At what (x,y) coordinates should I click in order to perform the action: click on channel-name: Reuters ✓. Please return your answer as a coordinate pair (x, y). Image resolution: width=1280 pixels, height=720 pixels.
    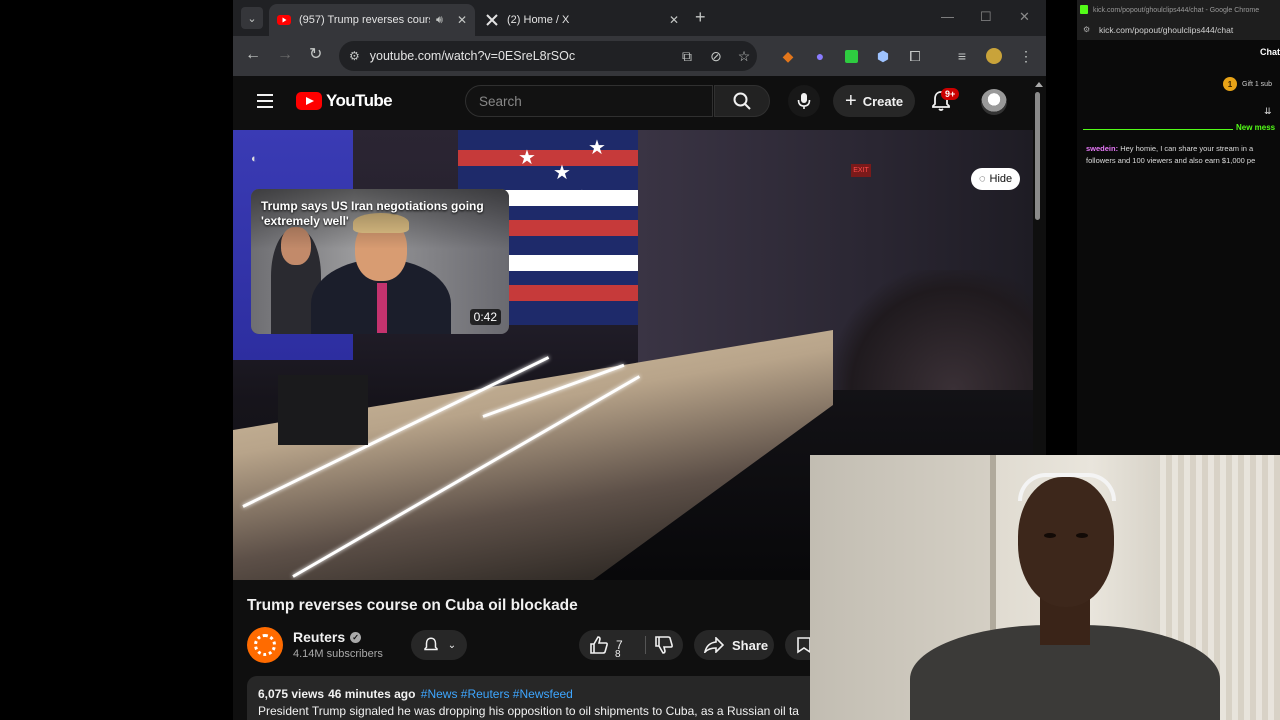
    Looking at the image, I should click on (327, 637).